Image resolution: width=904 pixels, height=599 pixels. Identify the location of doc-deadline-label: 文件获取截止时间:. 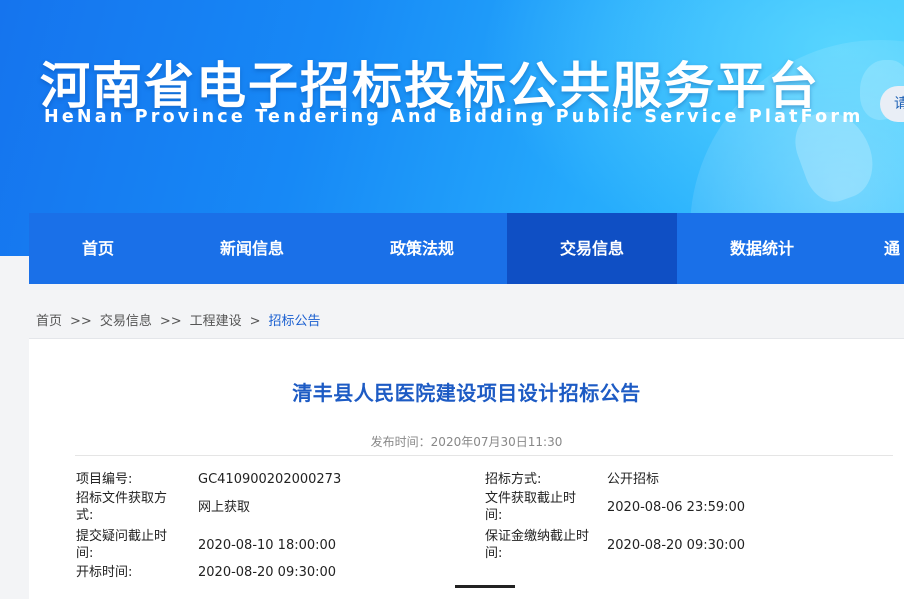
(531, 507).